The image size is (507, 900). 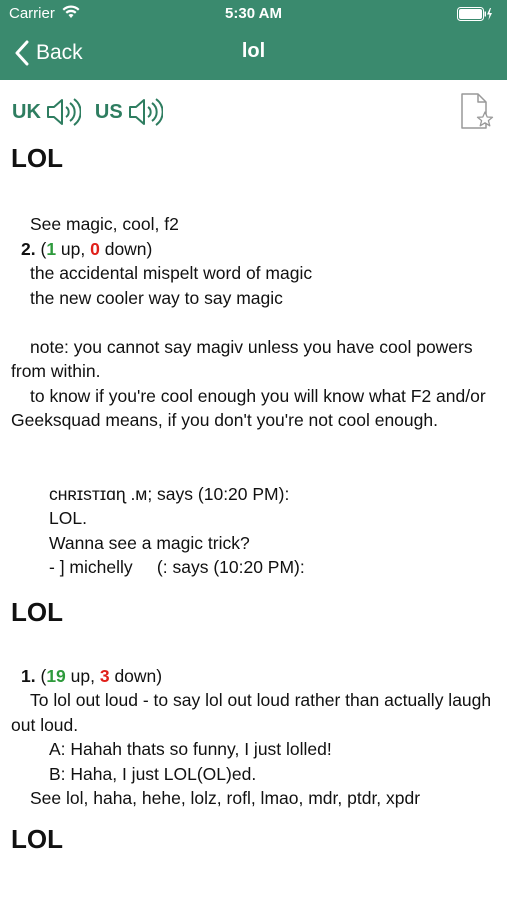 What do you see at coordinates (255, 249) in the screenshot?
I see `vote-line: 2. (1 up, 0 down)` at bounding box center [255, 249].